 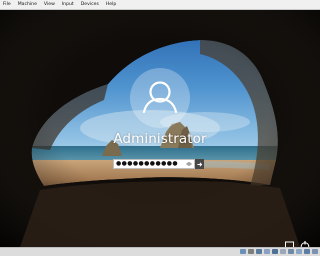 I want to click on user-avatar-icon, so click(x=160, y=97).